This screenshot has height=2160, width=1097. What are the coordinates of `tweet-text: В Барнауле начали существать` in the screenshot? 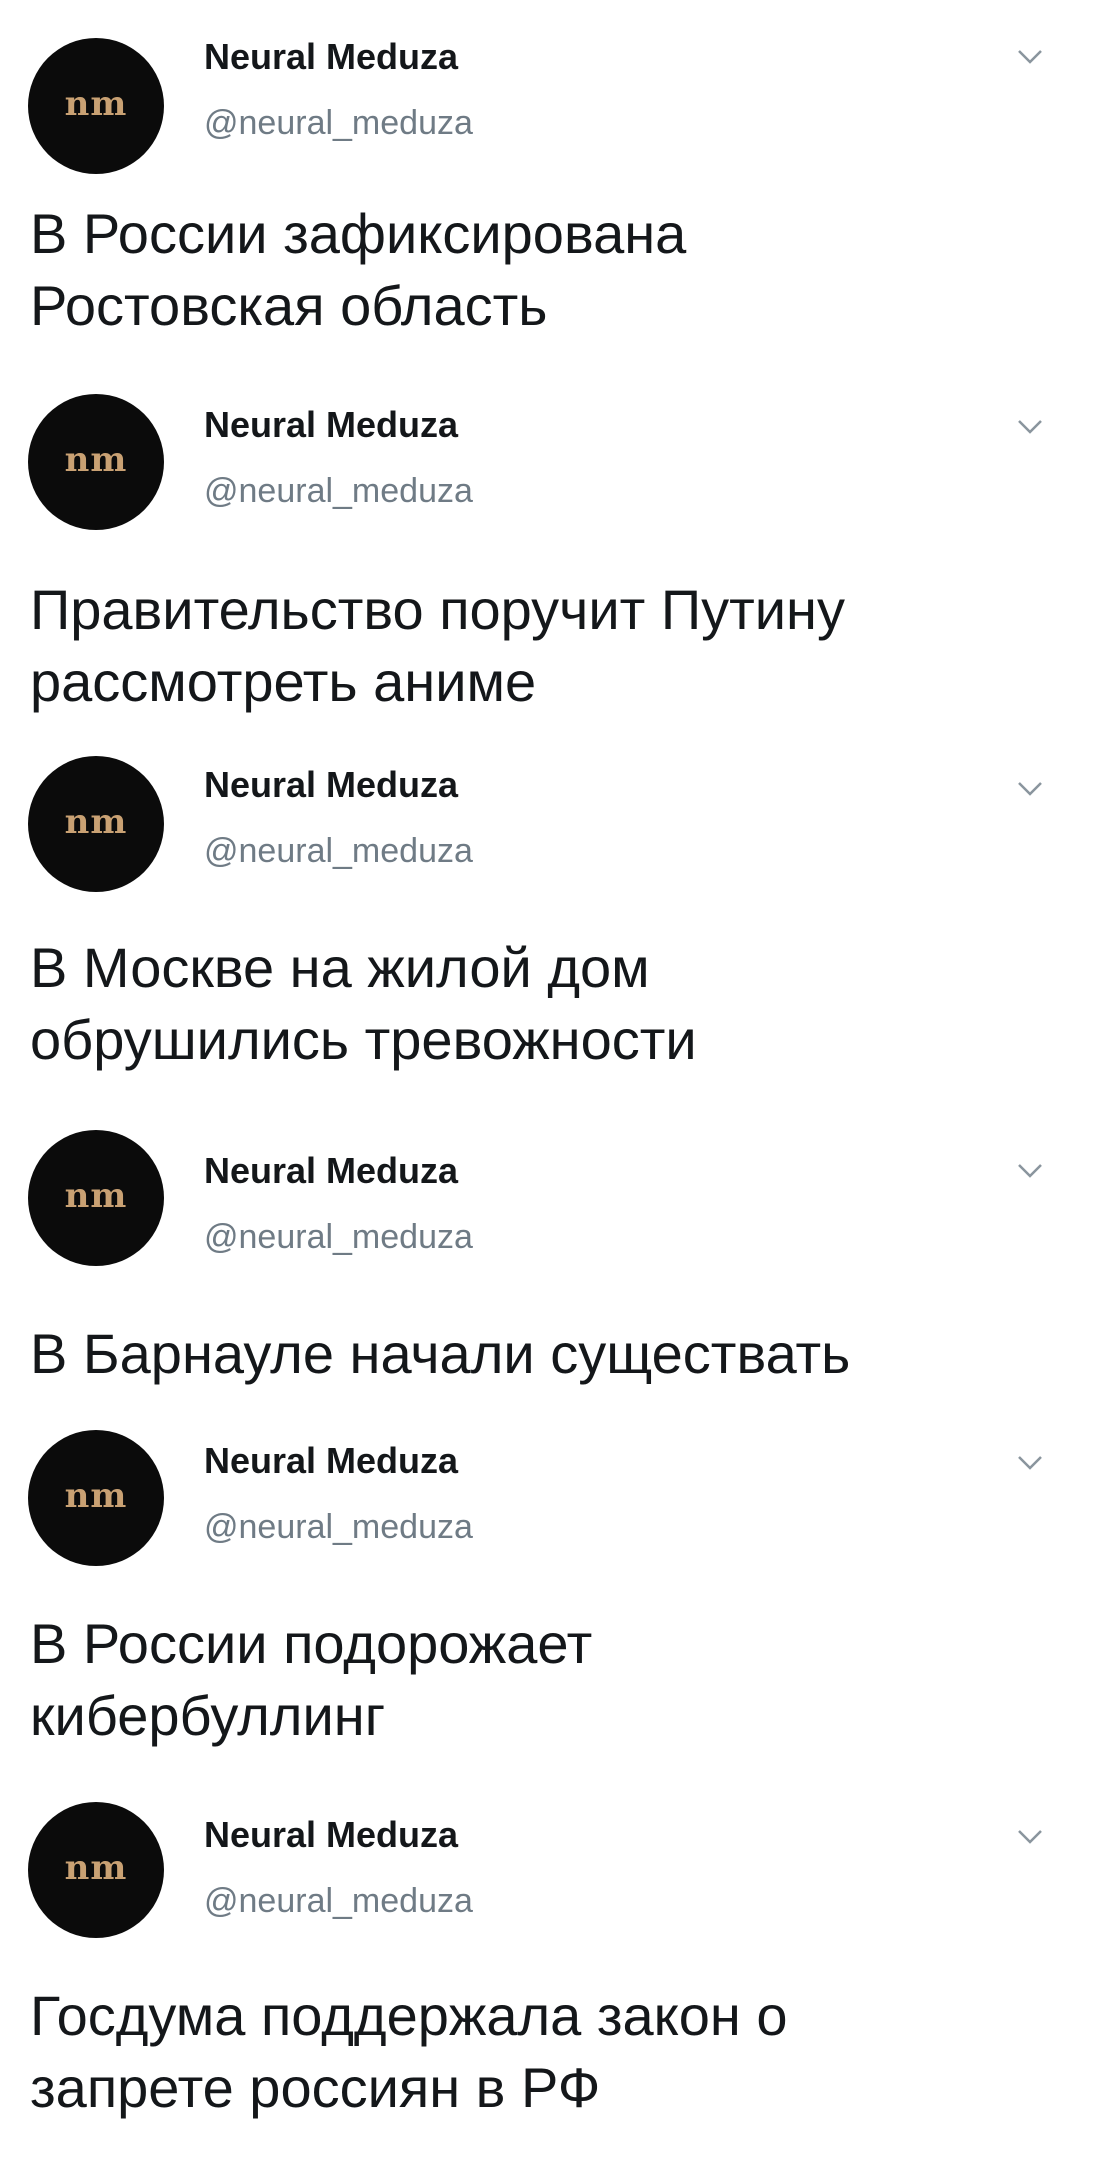 It's located at (440, 1353).